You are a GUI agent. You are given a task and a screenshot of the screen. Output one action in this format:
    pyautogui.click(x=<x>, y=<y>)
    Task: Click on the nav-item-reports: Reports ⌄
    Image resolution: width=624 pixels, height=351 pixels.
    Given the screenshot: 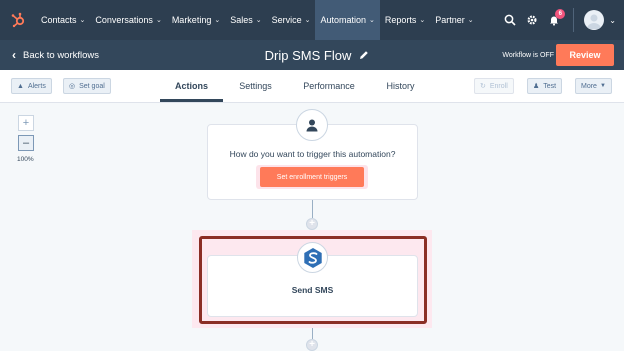 What is the action you would take?
    pyautogui.click(x=405, y=20)
    